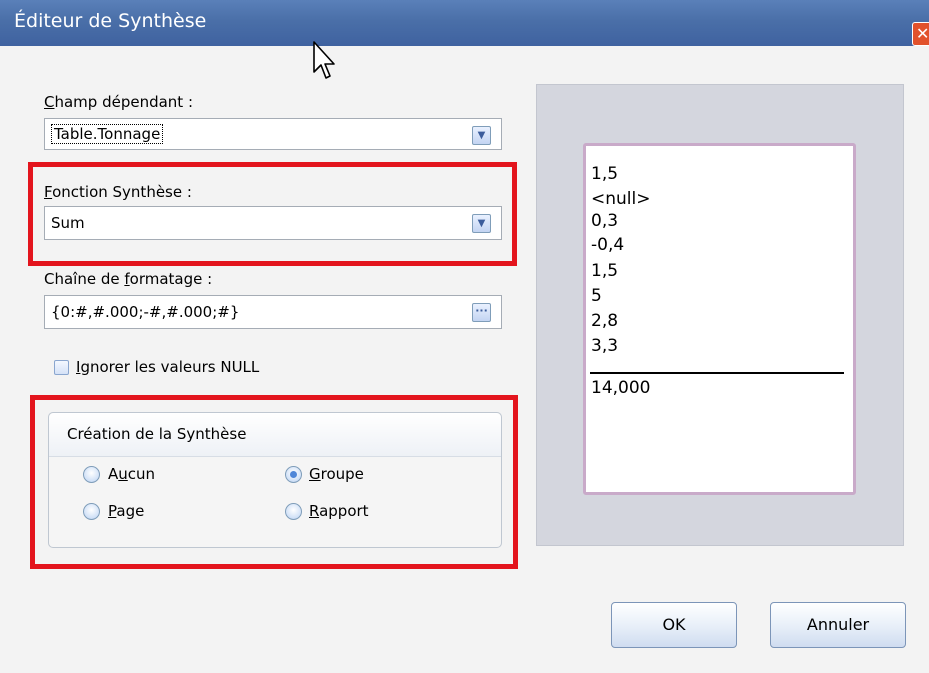 Image resolution: width=929 pixels, height=673 pixels. Describe the element at coordinates (110, 21) in the screenshot. I see `window-title: Éditeur de Synthèse` at that location.